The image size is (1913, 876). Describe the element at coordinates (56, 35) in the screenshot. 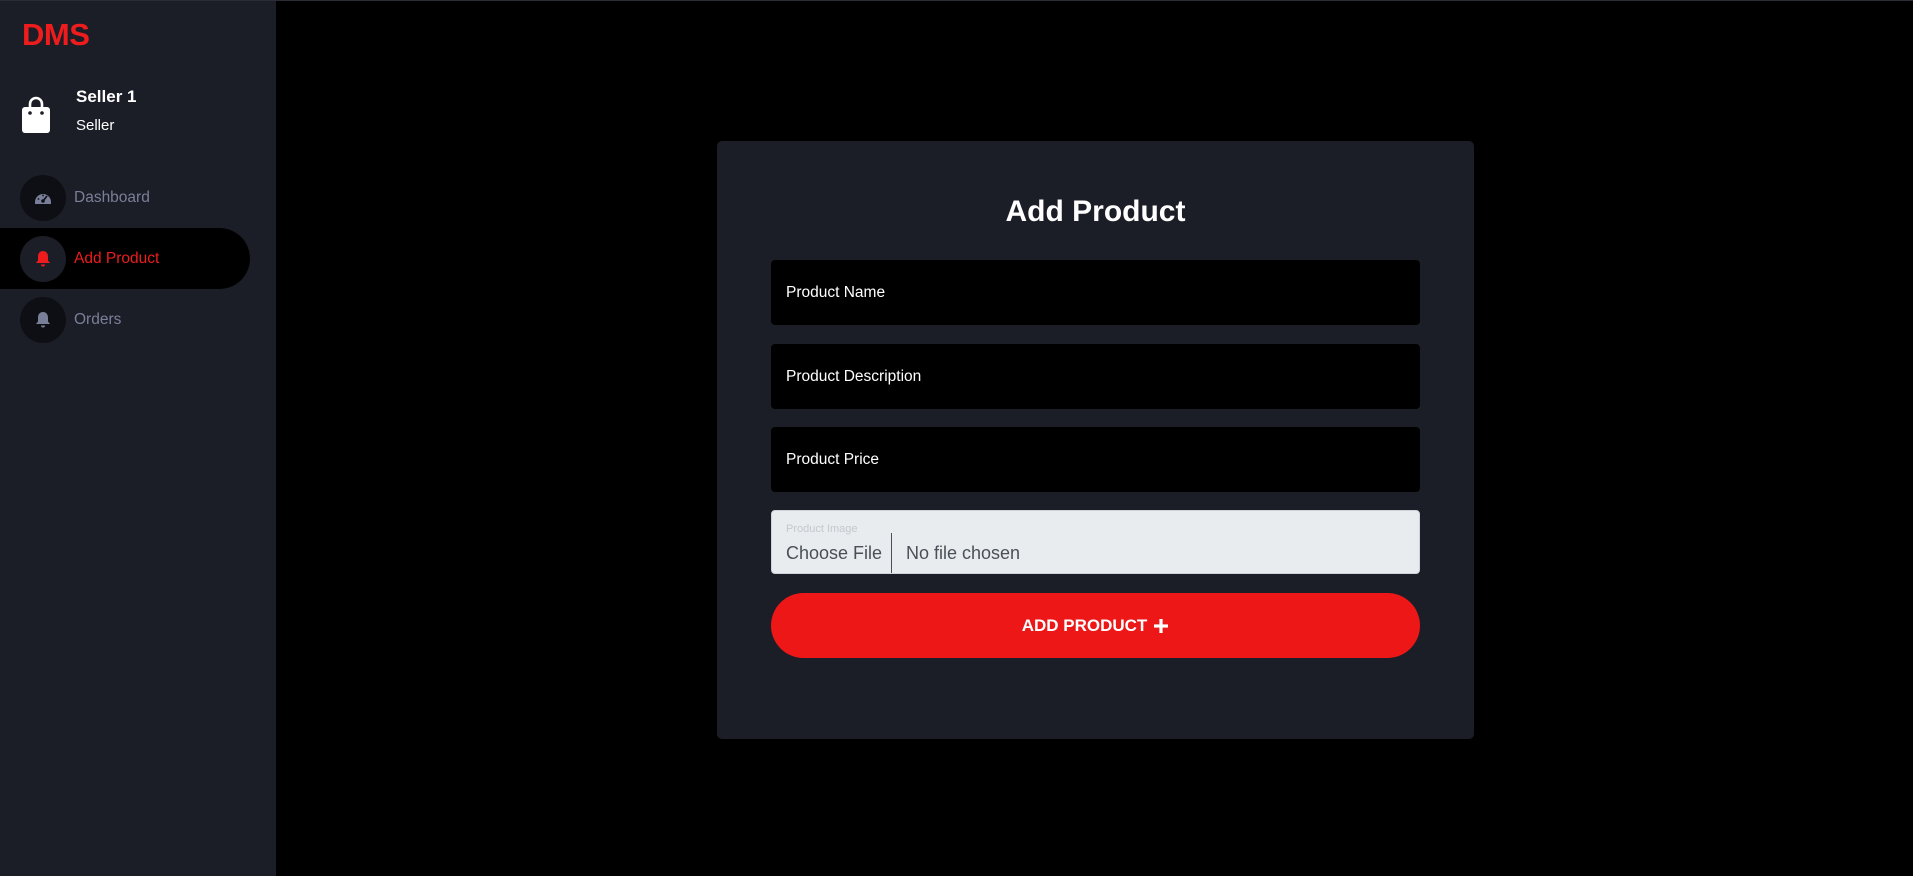

I see `brand-logo: DMS` at that location.